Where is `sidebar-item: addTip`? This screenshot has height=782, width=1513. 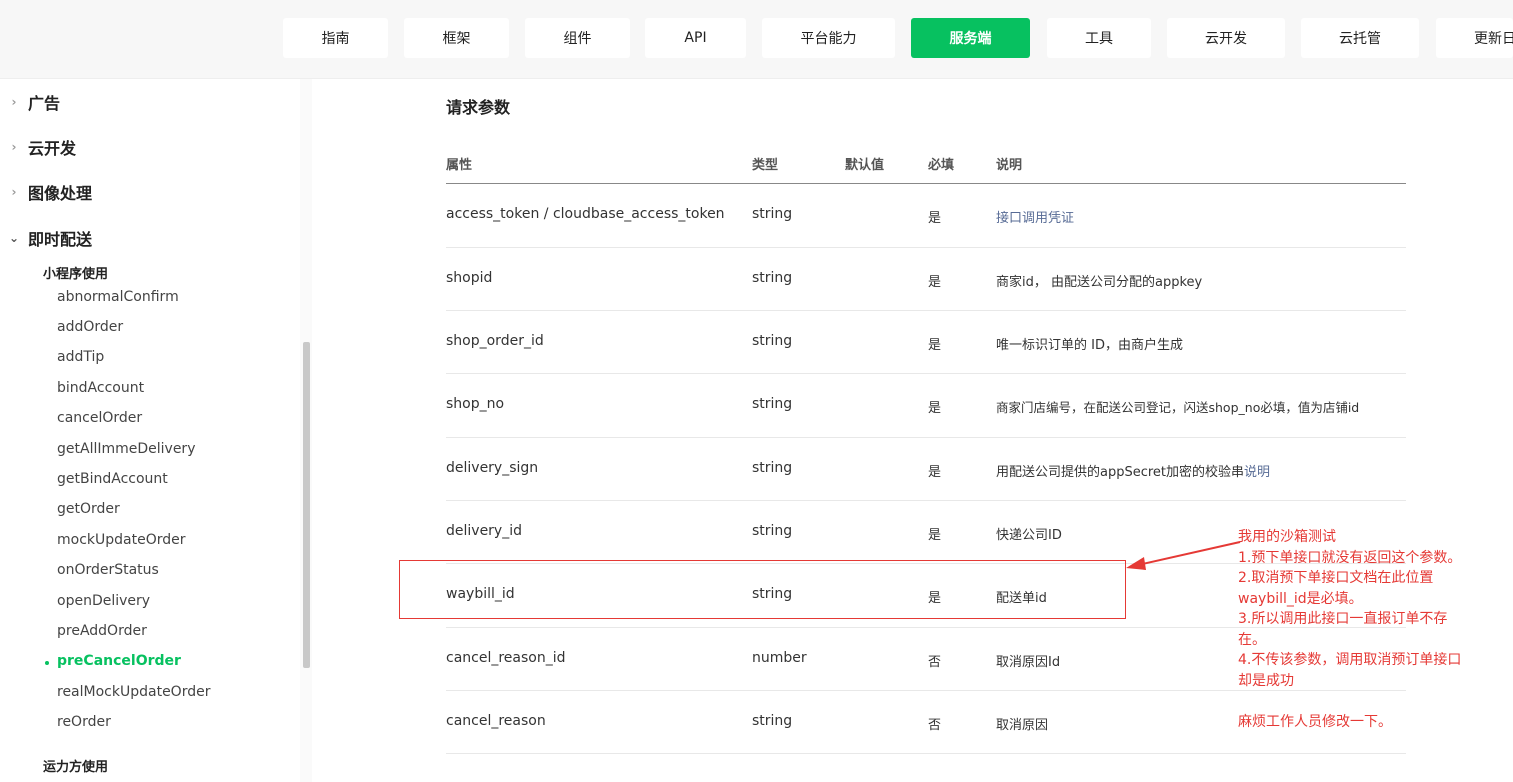
sidebar-item: addTip is located at coordinates (80, 357).